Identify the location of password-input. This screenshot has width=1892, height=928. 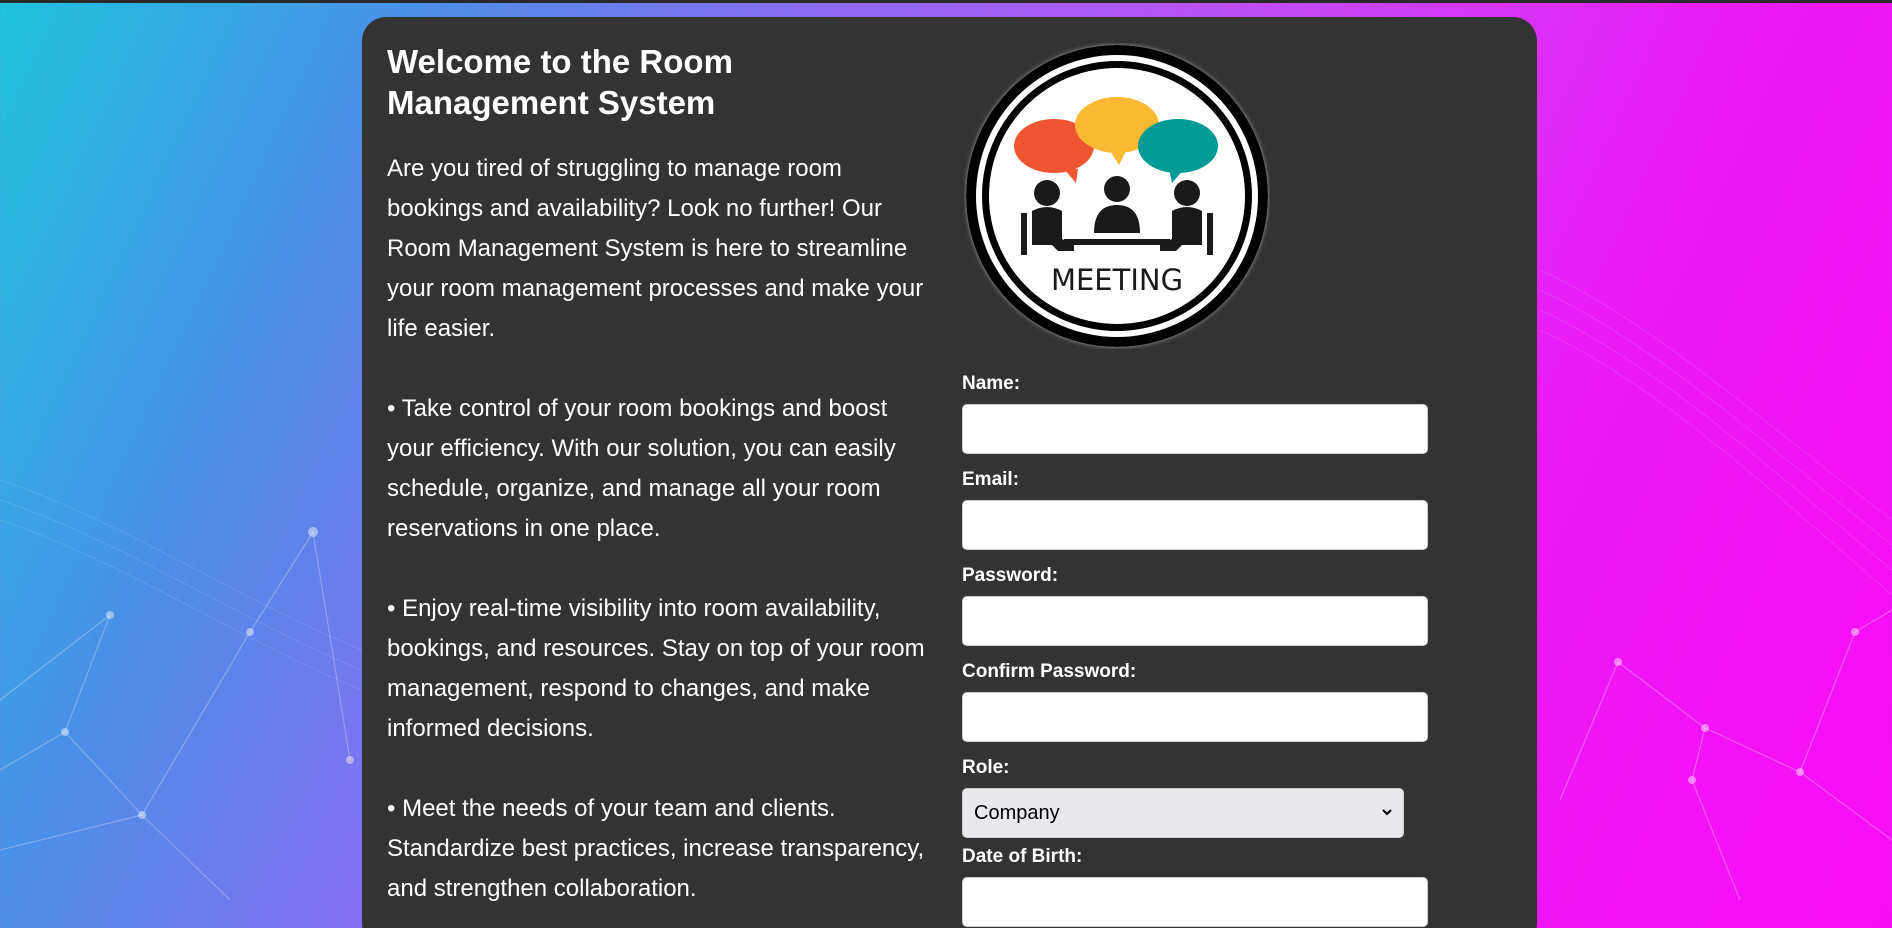
(1195, 621).